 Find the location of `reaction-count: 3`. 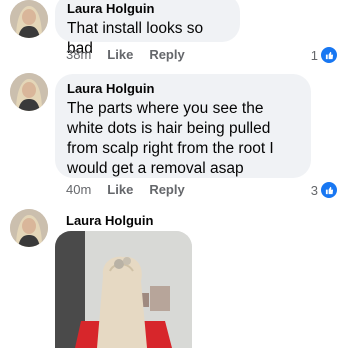

reaction-count: 3 is located at coordinates (314, 190).